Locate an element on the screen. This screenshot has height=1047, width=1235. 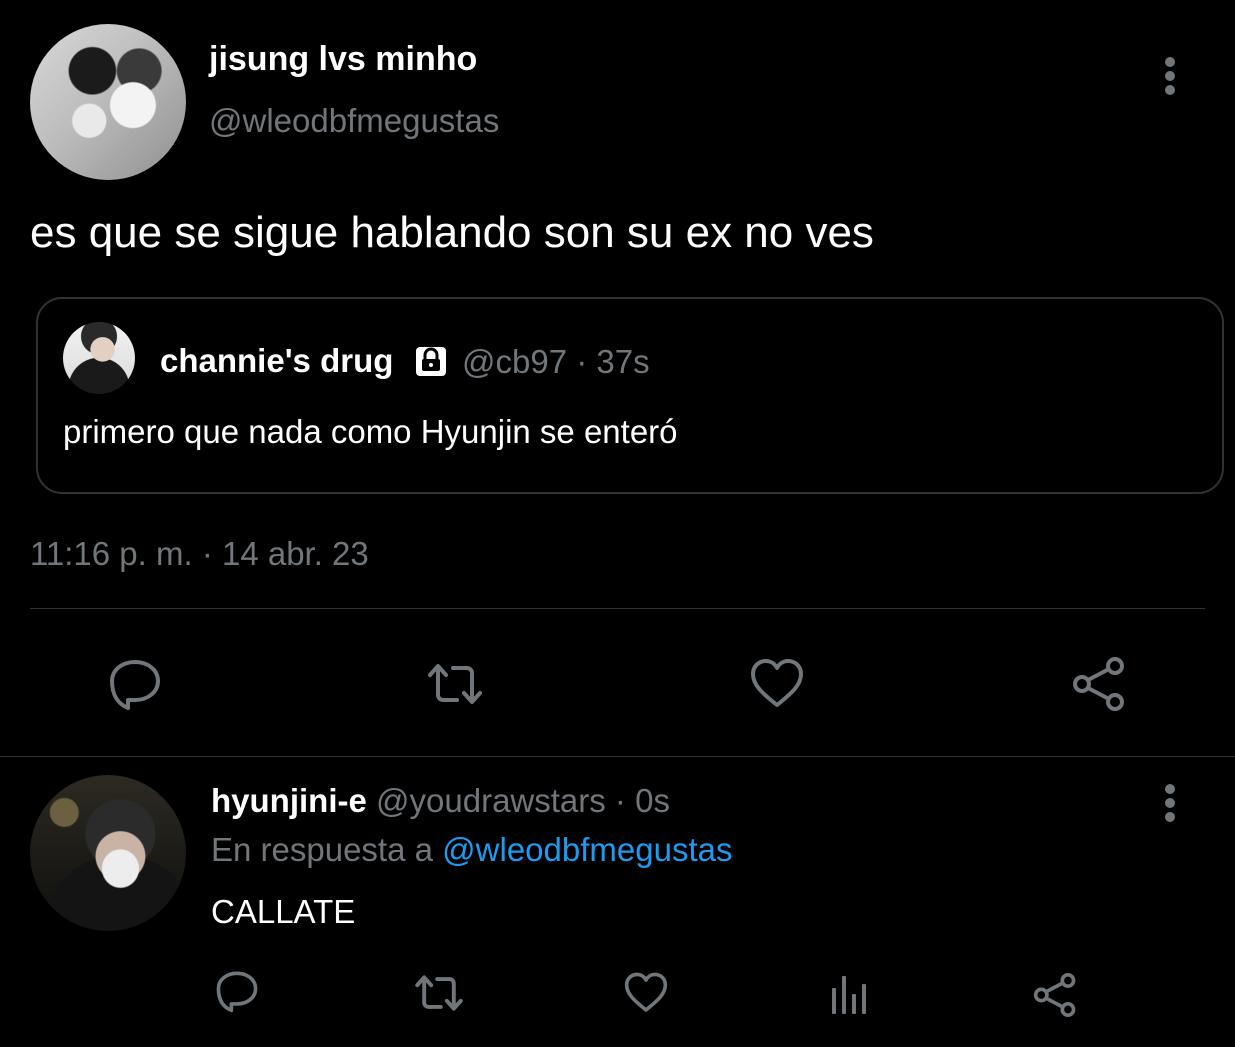
reply-context-prefix: En respuesta a is located at coordinates (322, 849).